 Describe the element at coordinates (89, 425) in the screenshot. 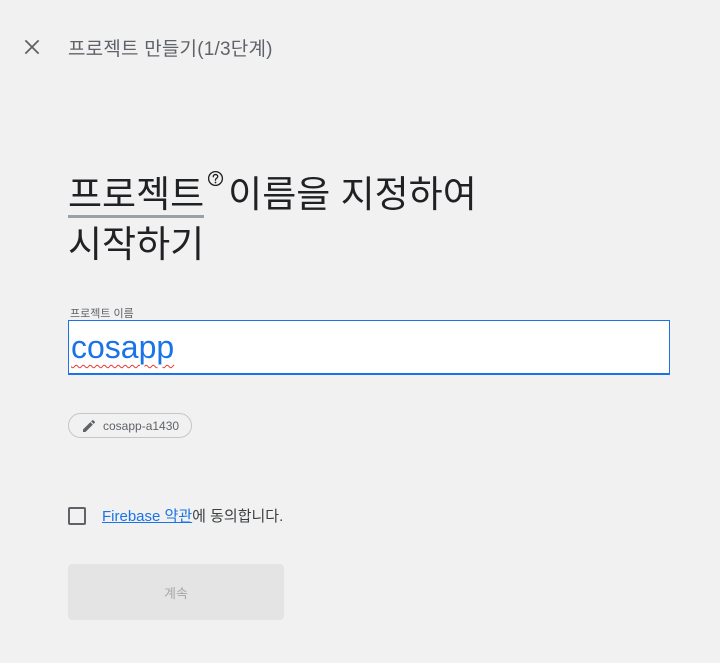

I see `pencil-icon` at that location.